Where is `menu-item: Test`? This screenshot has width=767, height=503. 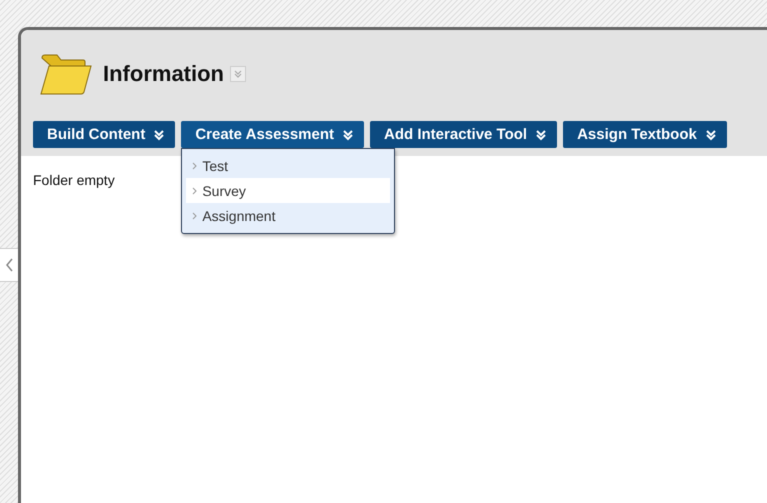
menu-item: Test is located at coordinates (288, 165).